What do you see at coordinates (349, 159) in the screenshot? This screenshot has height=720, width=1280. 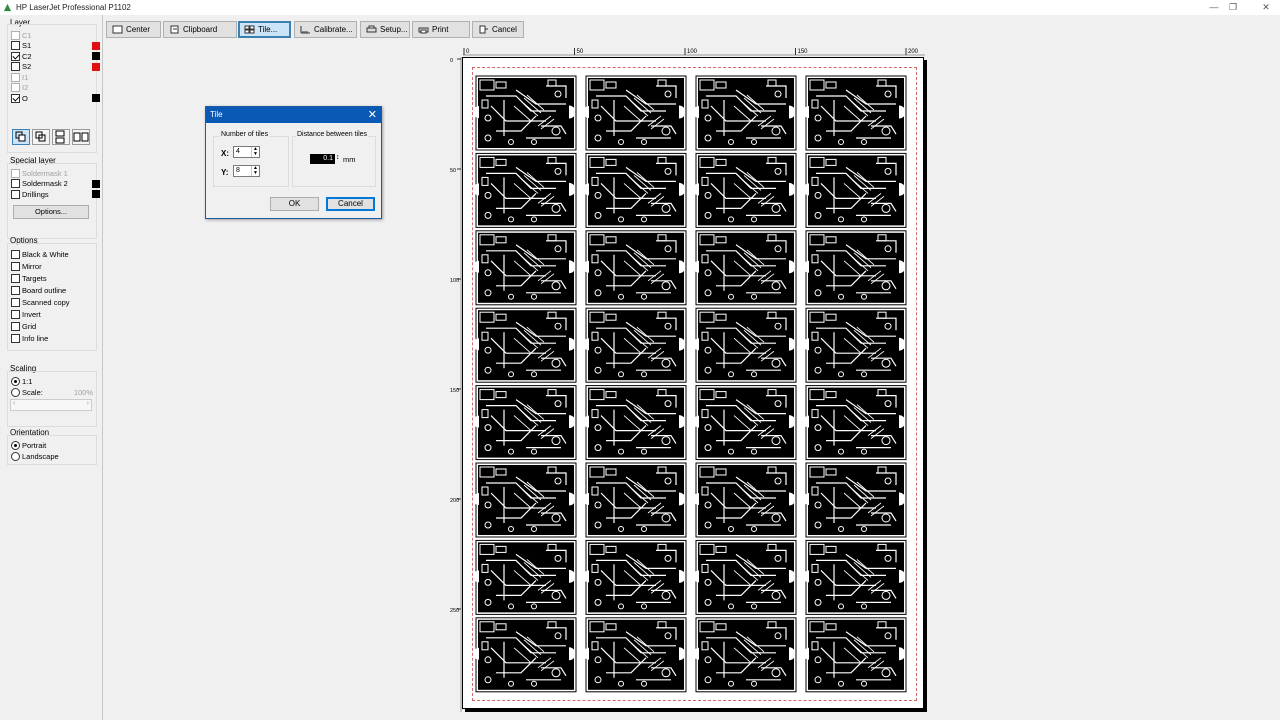 I see `distance-unit: mm` at bounding box center [349, 159].